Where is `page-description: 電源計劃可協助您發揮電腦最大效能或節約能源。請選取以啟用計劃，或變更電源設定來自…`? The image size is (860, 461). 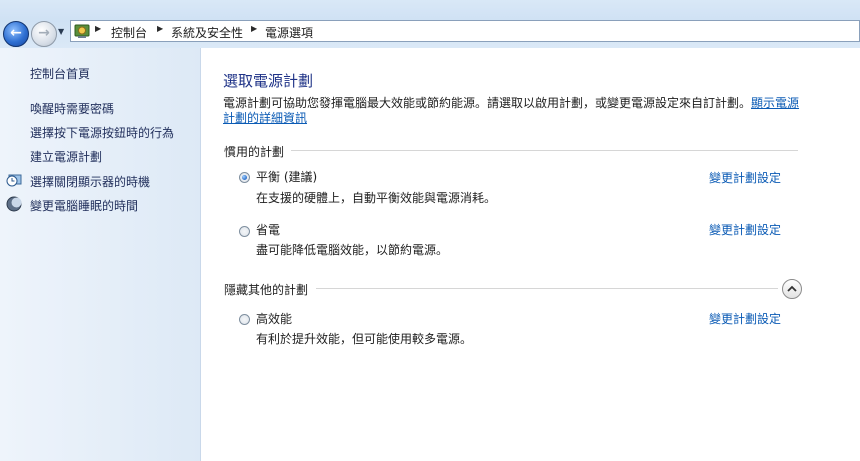
page-description: 電源計劃可協助您發揮電腦最大效能或節約能源。請選取以啟用計劃，或變更電源設定來自… is located at coordinates (513, 111).